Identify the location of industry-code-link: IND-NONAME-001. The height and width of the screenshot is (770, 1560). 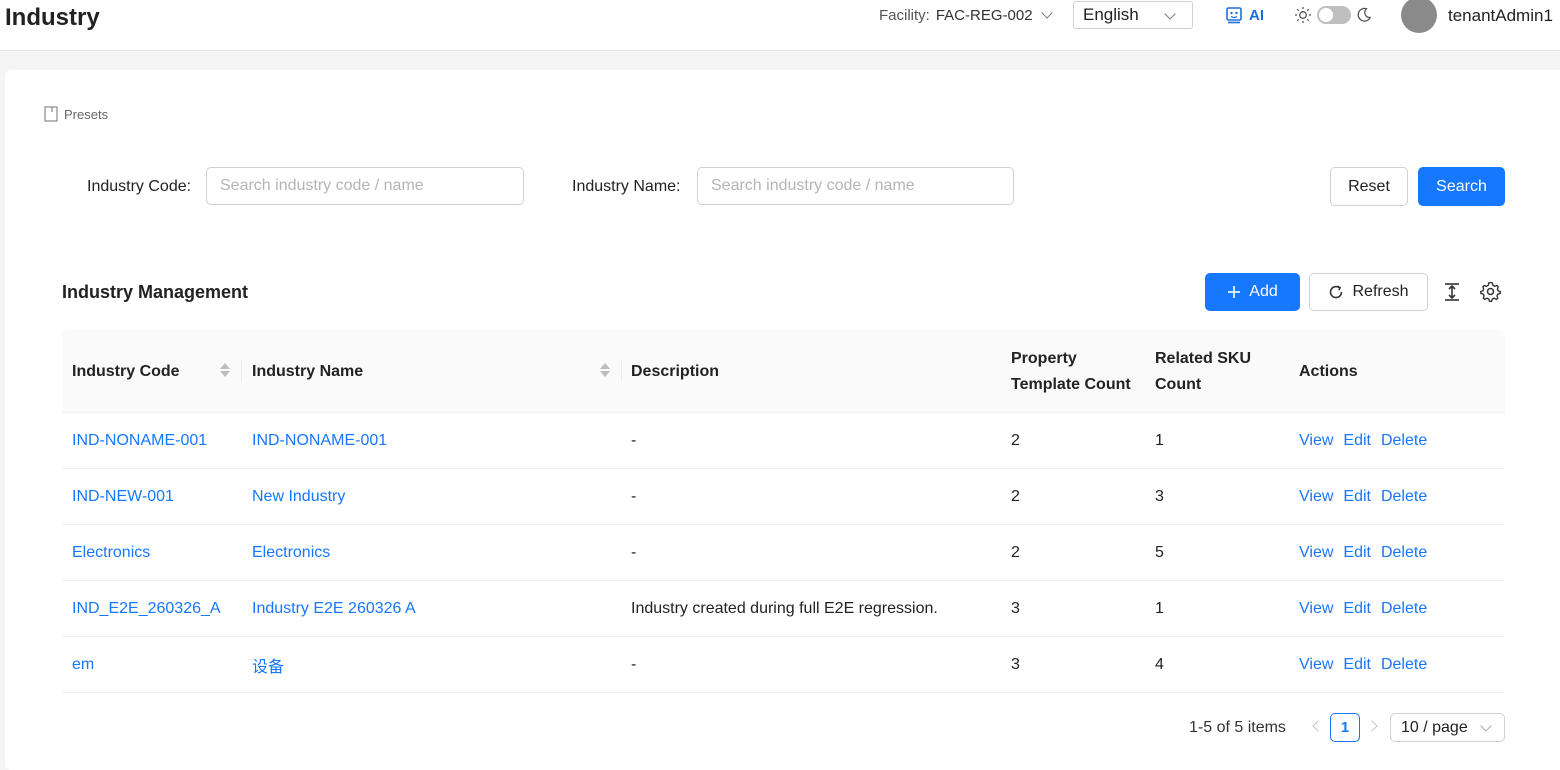
(139, 441).